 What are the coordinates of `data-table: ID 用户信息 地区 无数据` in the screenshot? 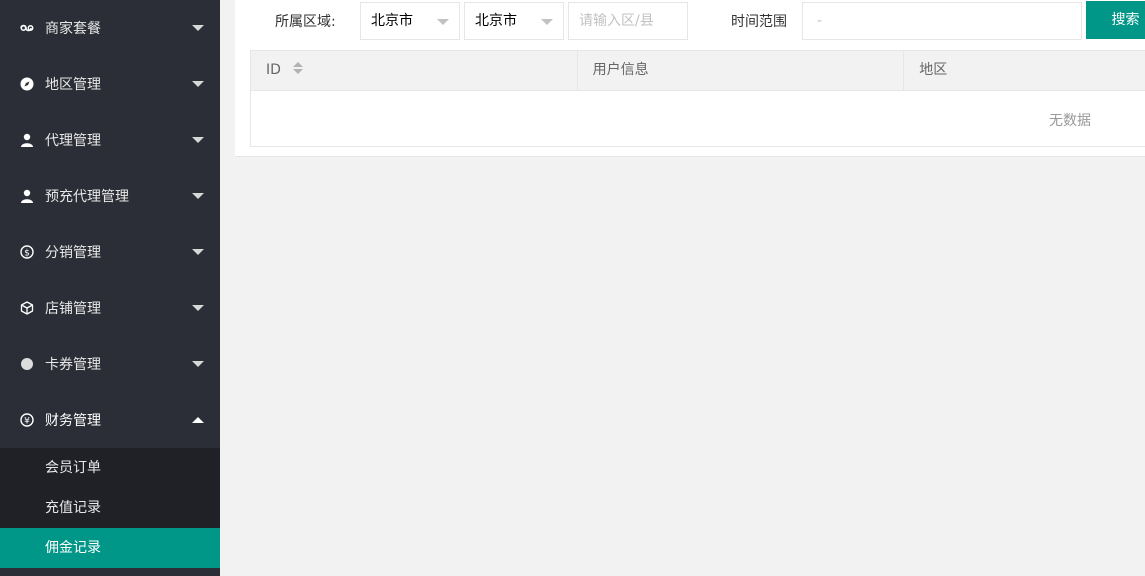 It's located at (697, 98).